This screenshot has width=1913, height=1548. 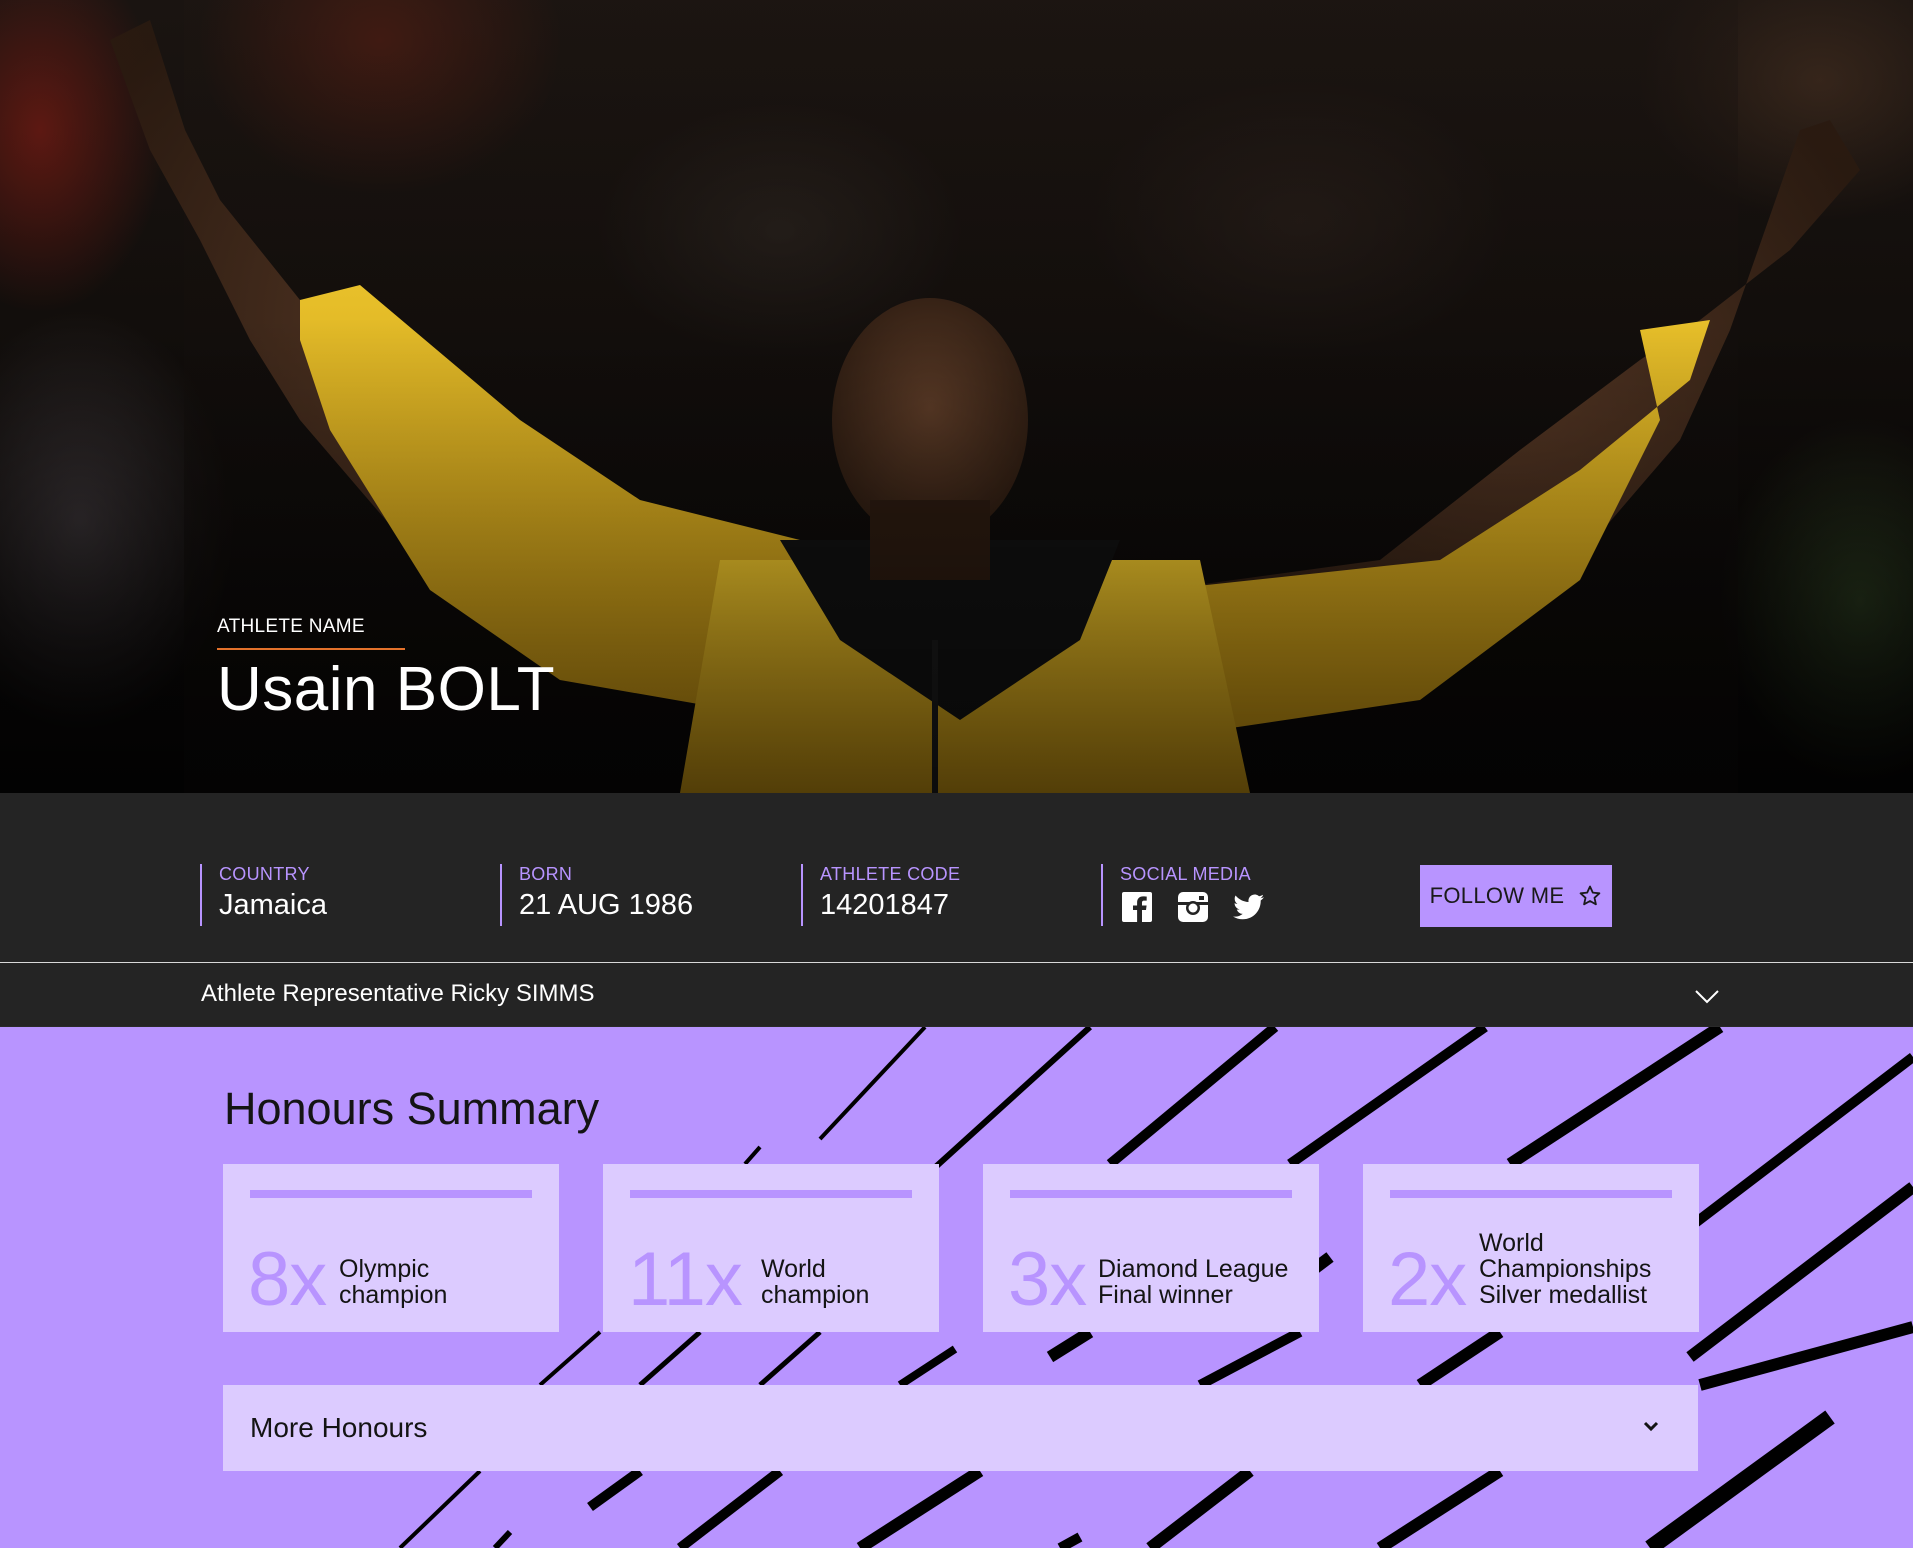 I want to click on athlete-name: Usain BOLT, so click(x=386, y=689).